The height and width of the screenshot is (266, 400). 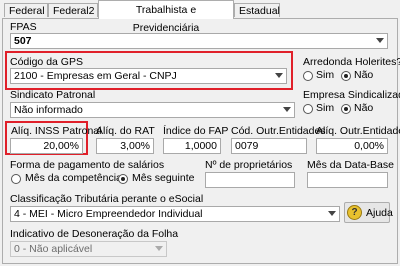 What do you see at coordinates (346, 109) in the screenshot?
I see `sindicalizada-nao-radio` at bounding box center [346, 109].